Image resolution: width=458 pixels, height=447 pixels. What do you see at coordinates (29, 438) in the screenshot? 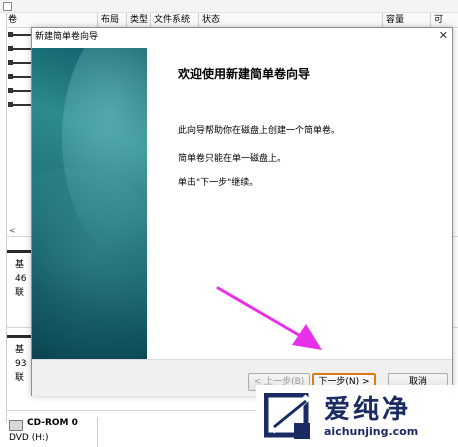
I see `cdrom-drive: DVD (H:)` at bounding box center [29, 438].